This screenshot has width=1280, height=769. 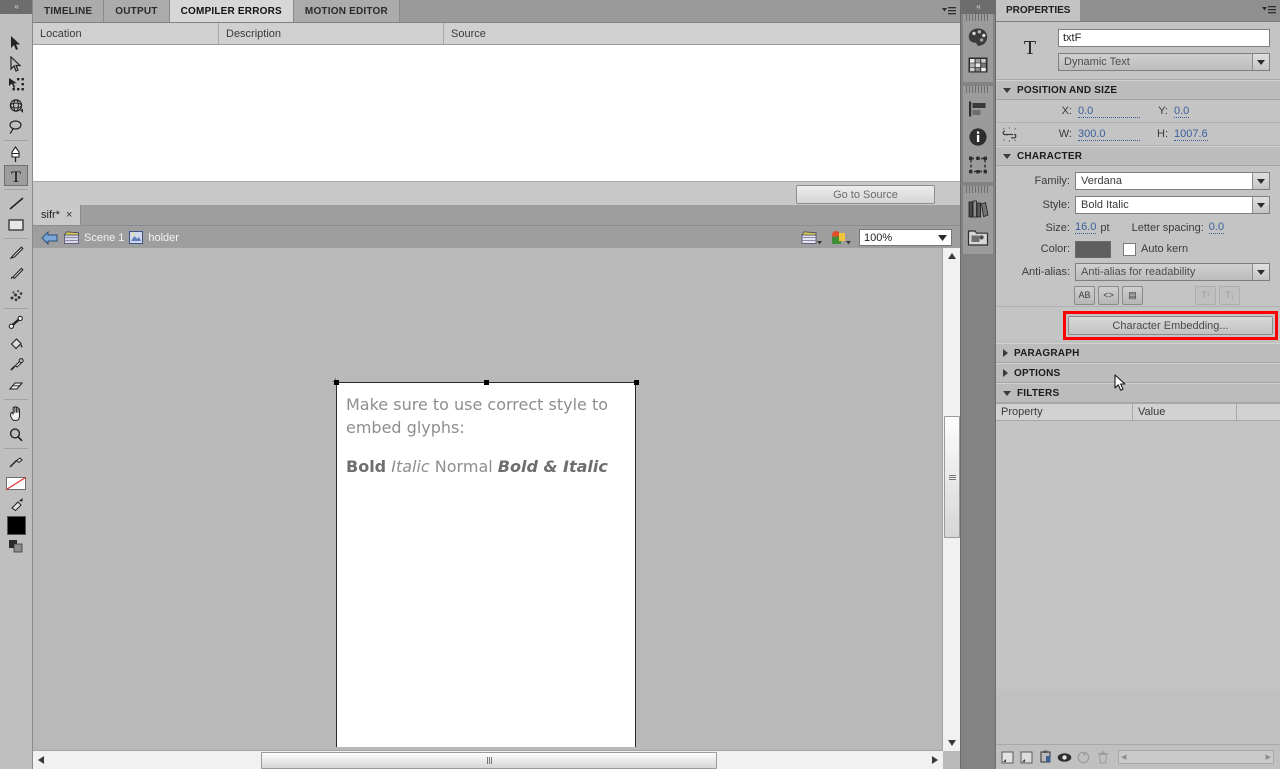 I want to click on enable-filter-button, so click(x=1064, y=757).